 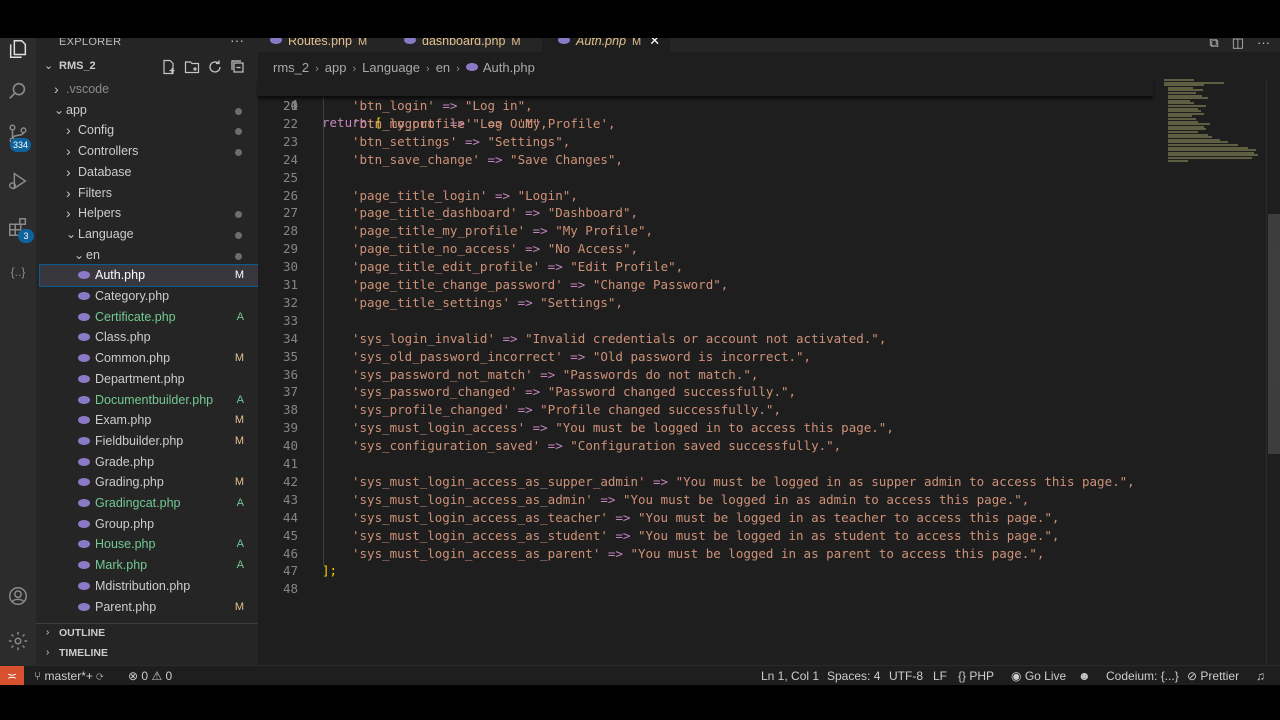 What do you see at coordinates (702, 356) in the screenshot?
I see `array-value: "Old password is incorrect.",` at bounding box center [702, 356].